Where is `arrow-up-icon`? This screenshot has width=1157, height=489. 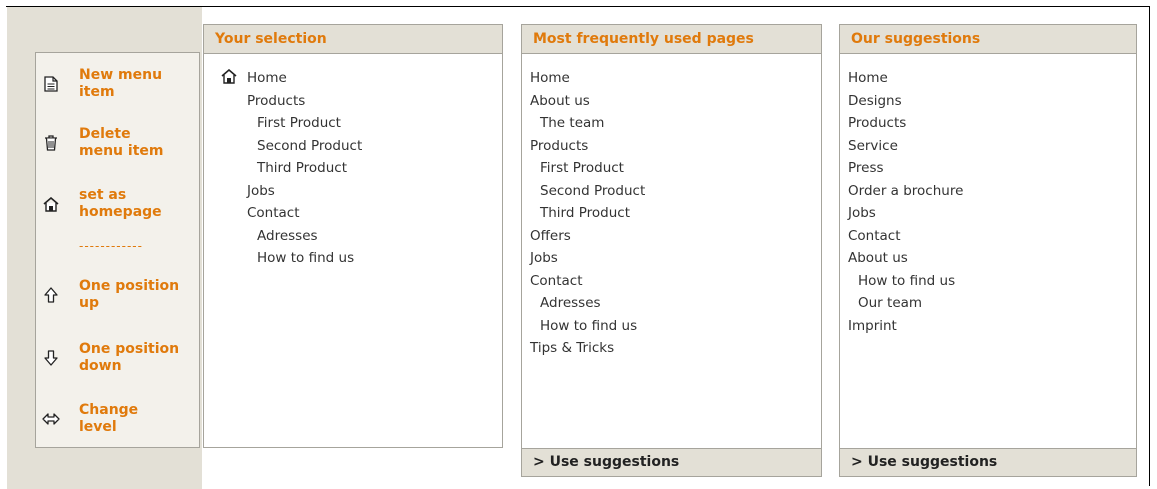 arrow-up-icon is located at coordinates (51, 295).